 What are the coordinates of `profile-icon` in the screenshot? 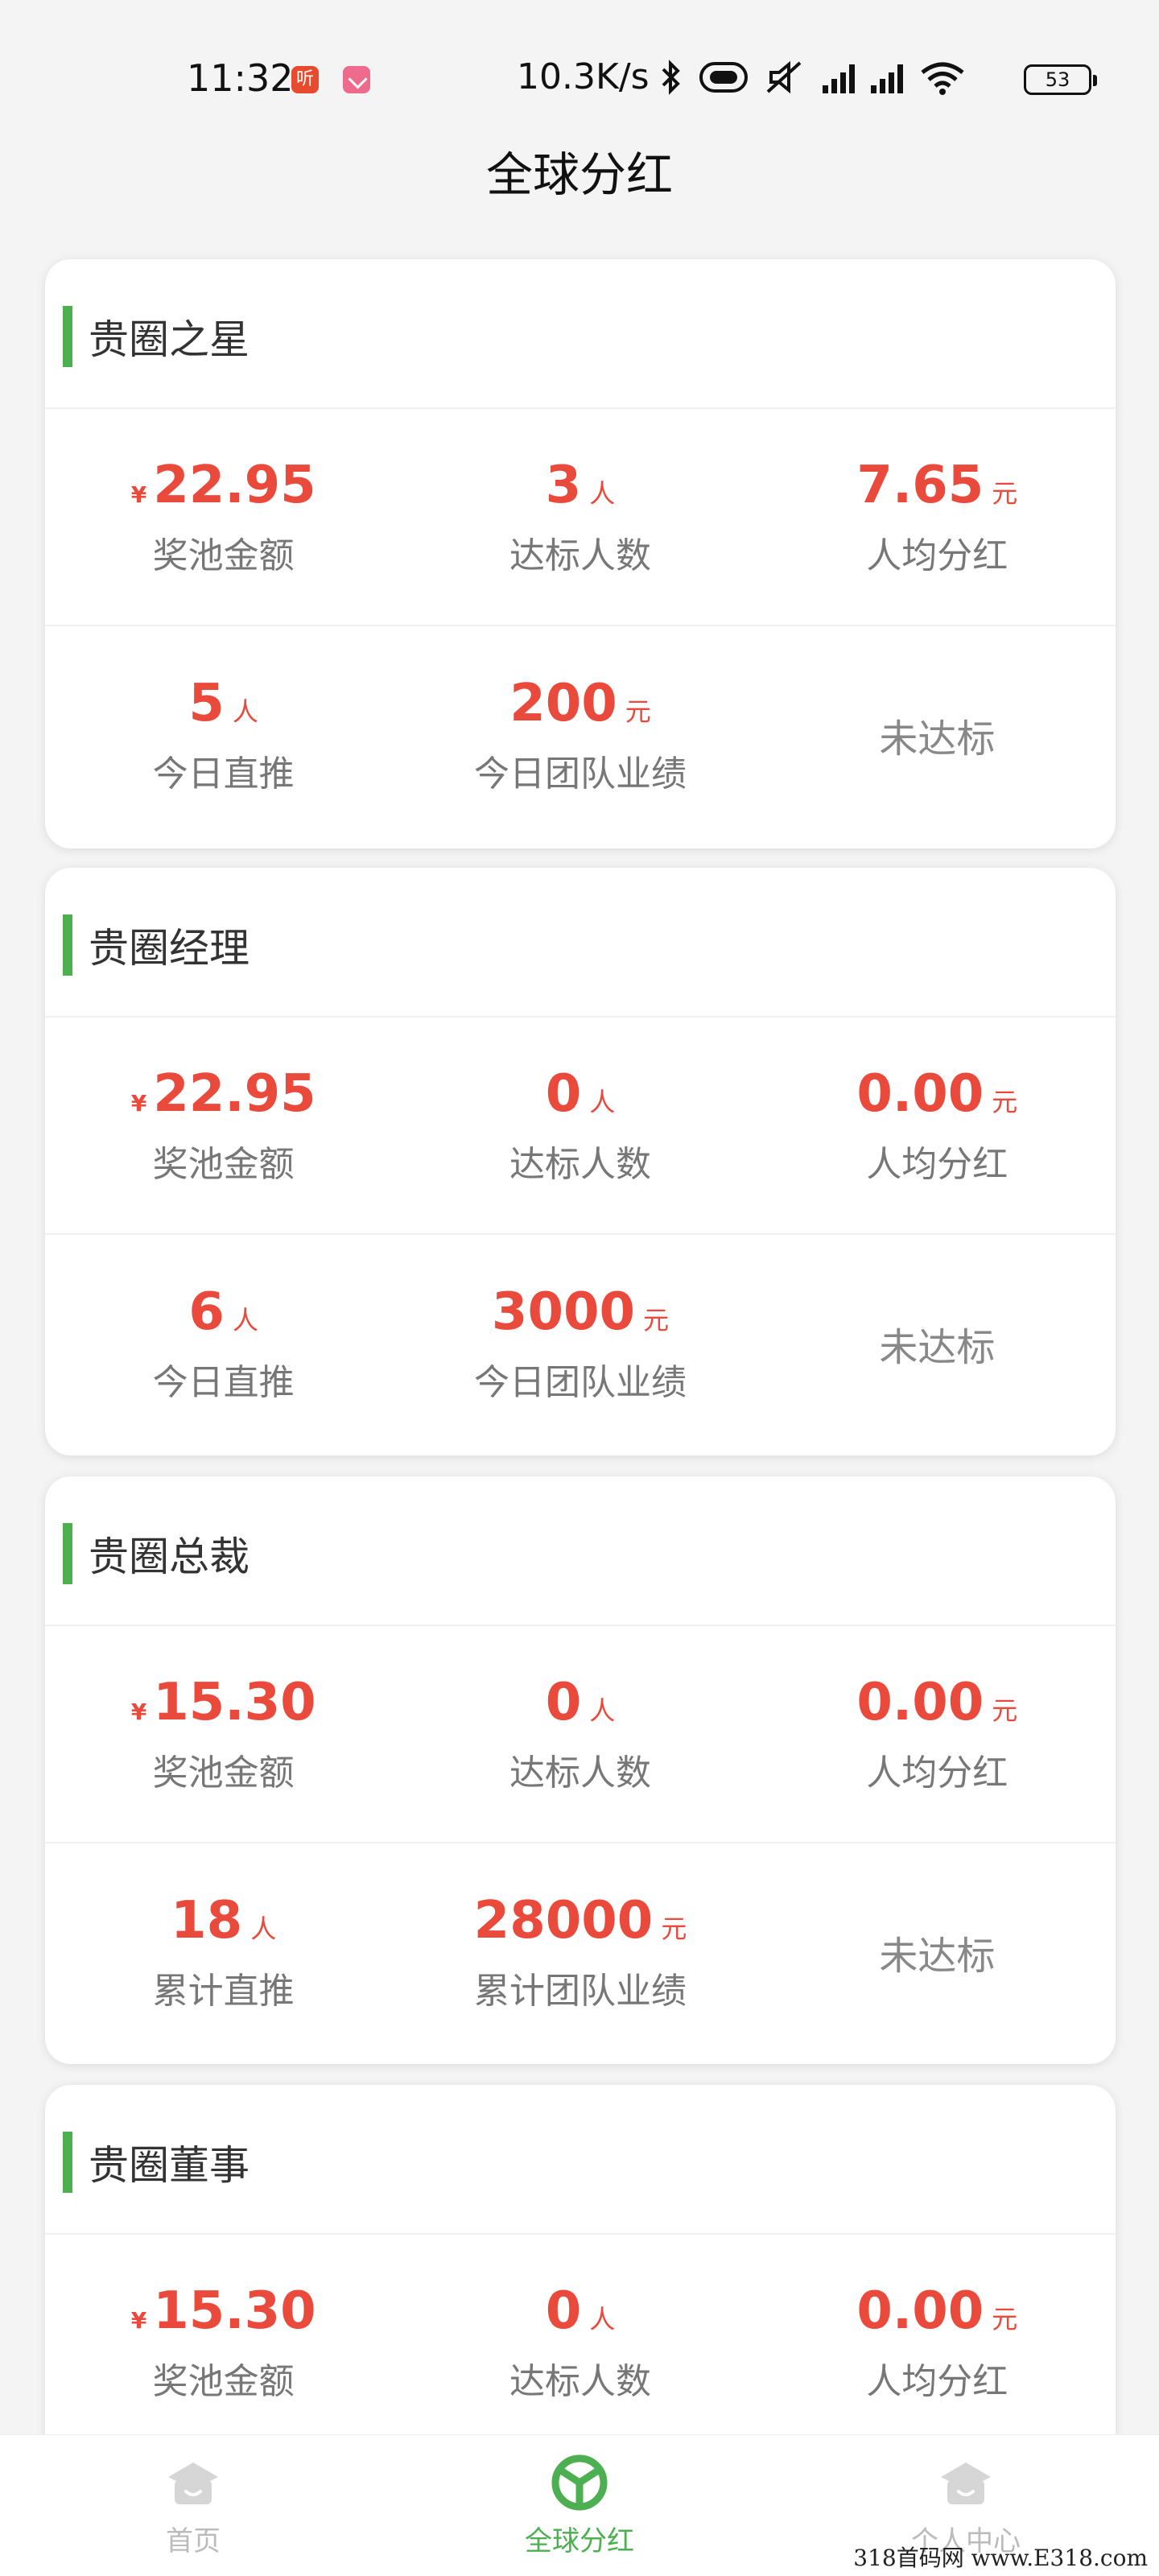 It's located at (966, 2483).